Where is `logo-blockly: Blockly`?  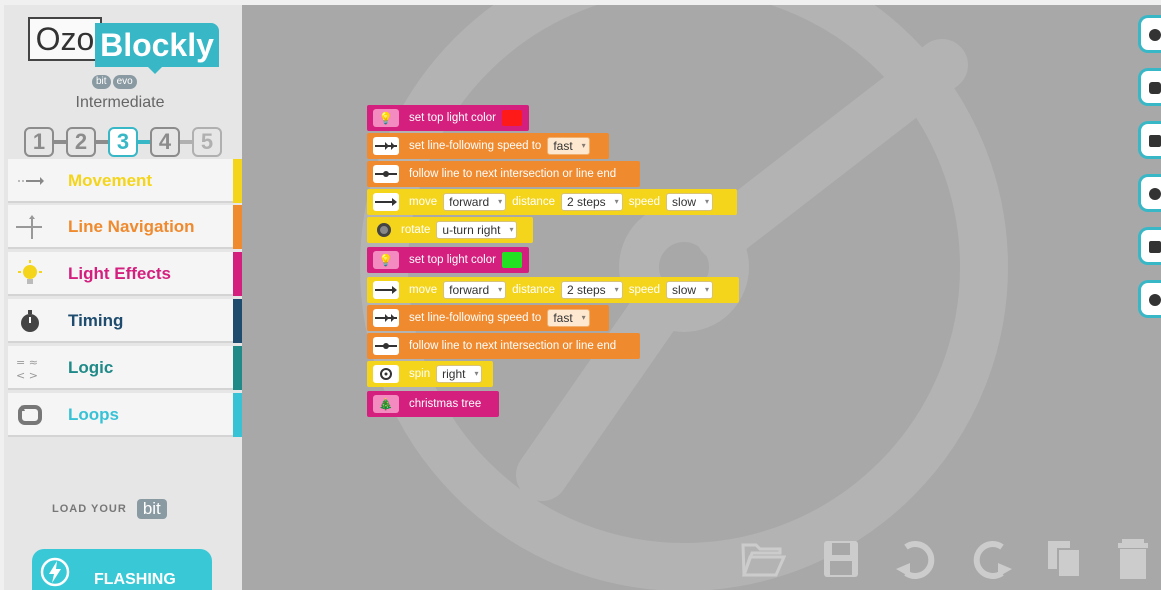 logo-blockly: Blockly is located at coordinates (157, 45).